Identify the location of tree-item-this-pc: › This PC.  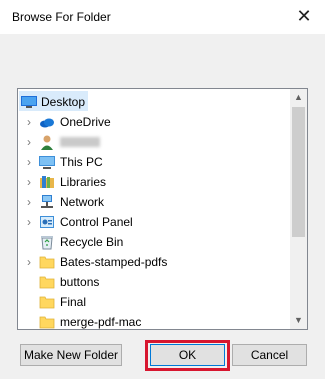
(155, 162).